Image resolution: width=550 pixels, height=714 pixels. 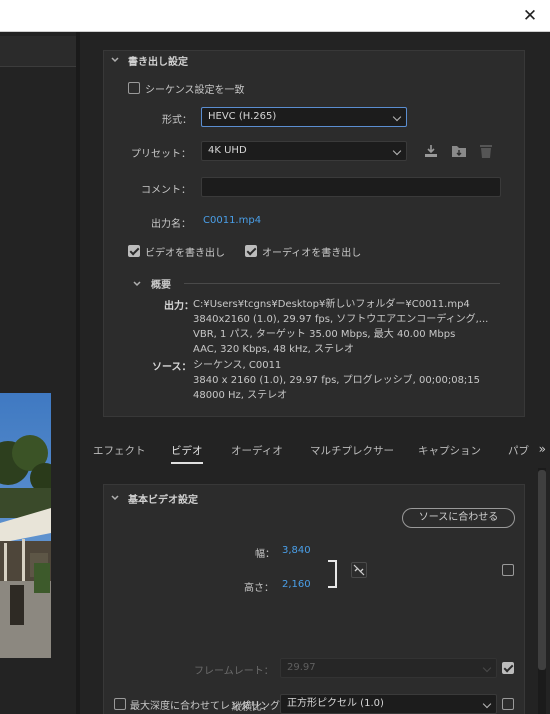 I want to click on tabs-more-icon: », so click(x=542, y=449).